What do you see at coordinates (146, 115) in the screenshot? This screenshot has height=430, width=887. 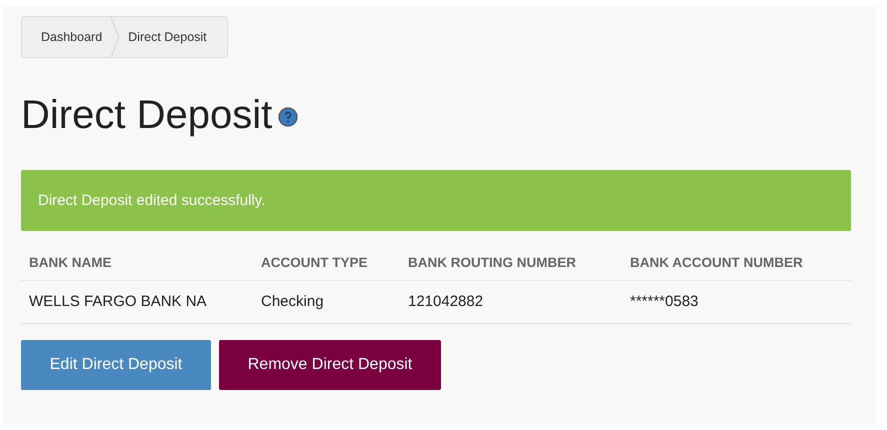 I see `page-title: Direct Deposit` at bounding box center [146, 115].